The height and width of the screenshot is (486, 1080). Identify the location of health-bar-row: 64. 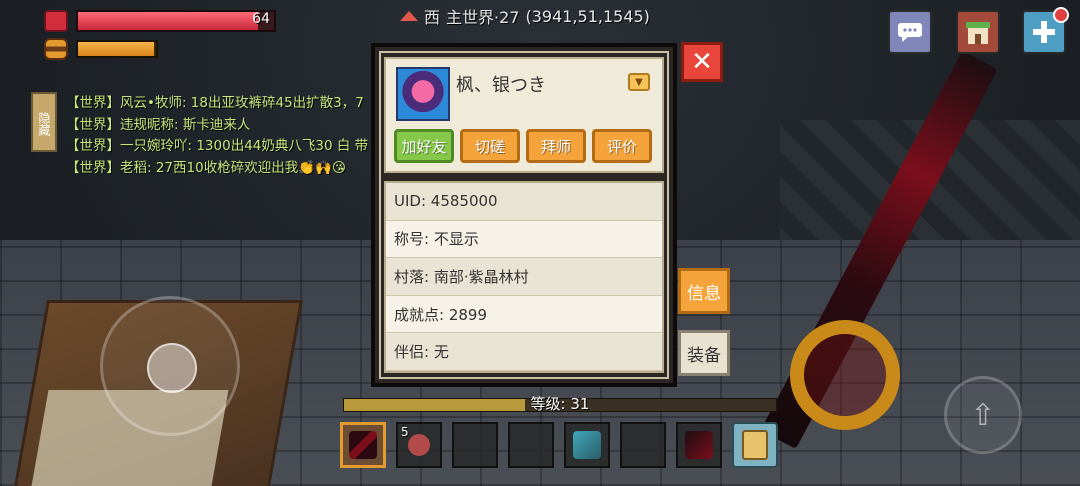
(160, 21).